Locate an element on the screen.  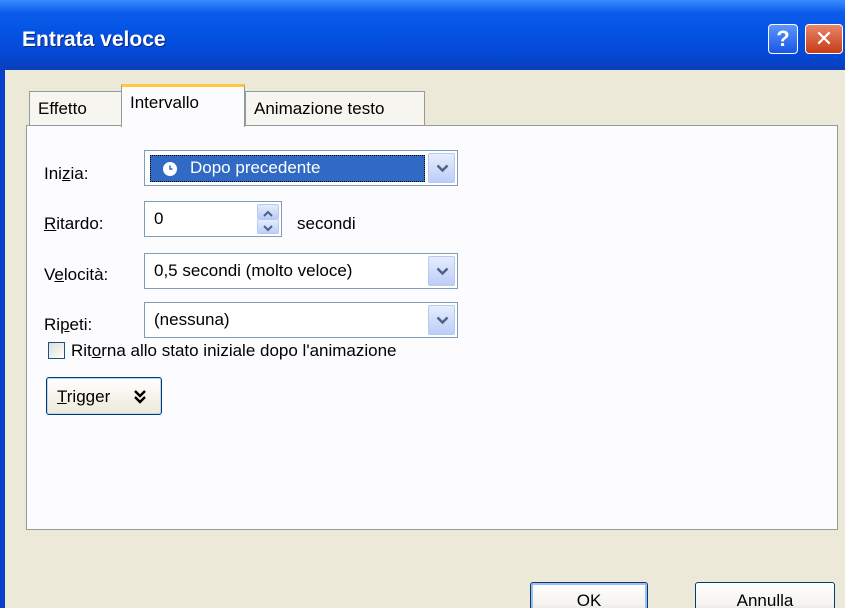
ripeti-value: (nessuna) is located at coordinates (192, 319).